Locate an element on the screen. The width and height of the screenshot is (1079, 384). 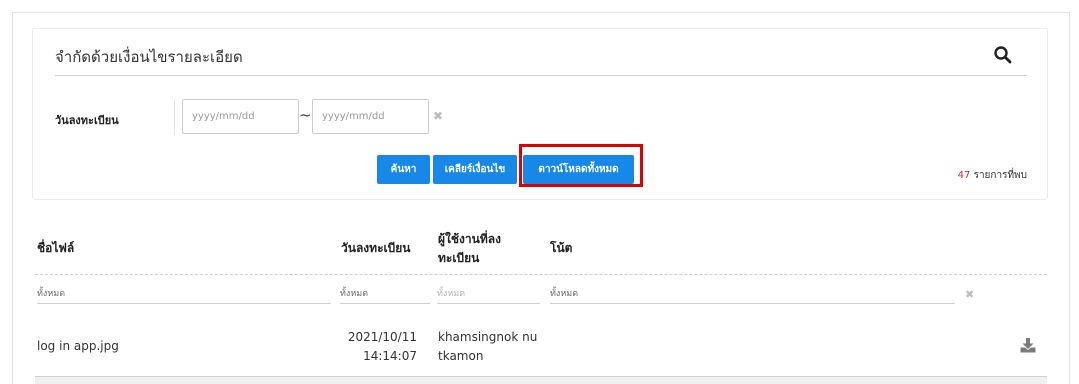
search-icon is located at coordinates (1003, 55).